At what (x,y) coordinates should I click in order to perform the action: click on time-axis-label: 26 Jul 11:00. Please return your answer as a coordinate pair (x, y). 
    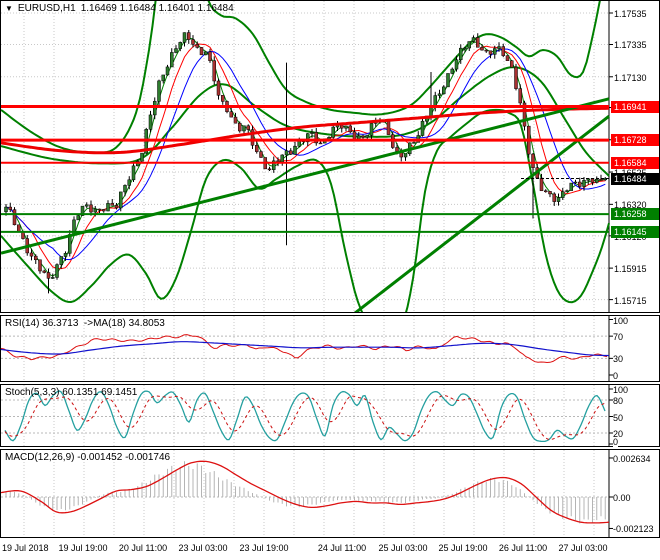
    Looking at the image, I should click on (523, 548).